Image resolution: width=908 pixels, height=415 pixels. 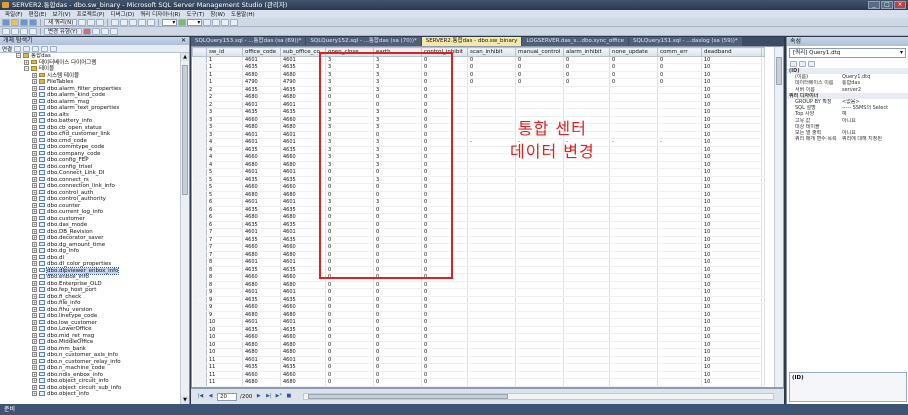 What do you see at coordinates (224, 375) in the screenshot?
I see `grid-cell: 11` at bounding box center [224, 375].